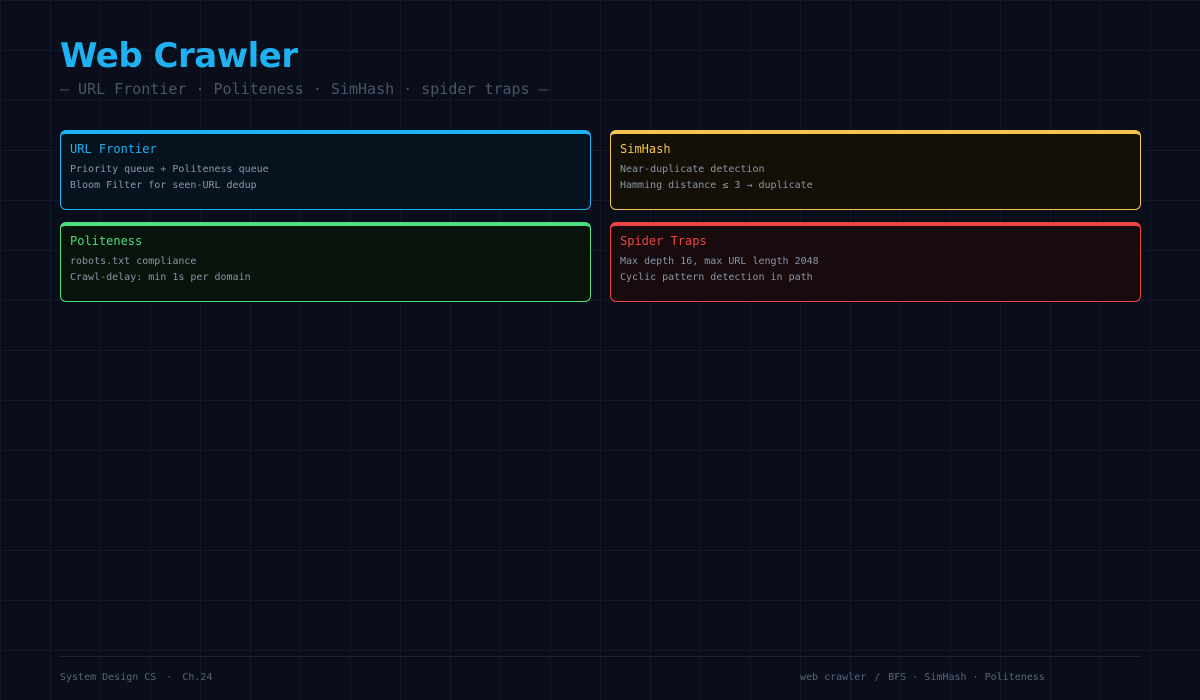  Describe the element at coordinates (966, 677) in the screenshot. I see `footer-tags: BFS · SimHash · Politeness` at that location.